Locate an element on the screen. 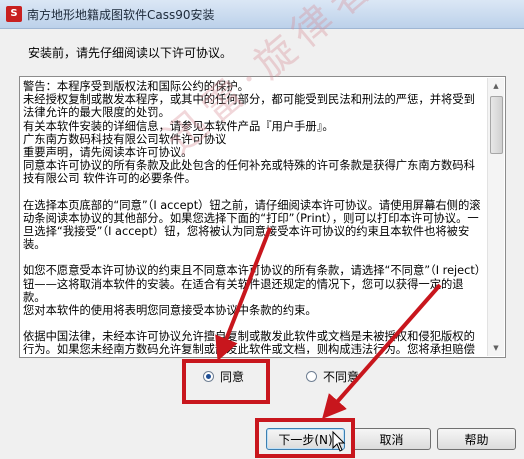 The image size is (524, 459). license-scrollbar: ▲ ▼ is located at coordinates (495, 217).